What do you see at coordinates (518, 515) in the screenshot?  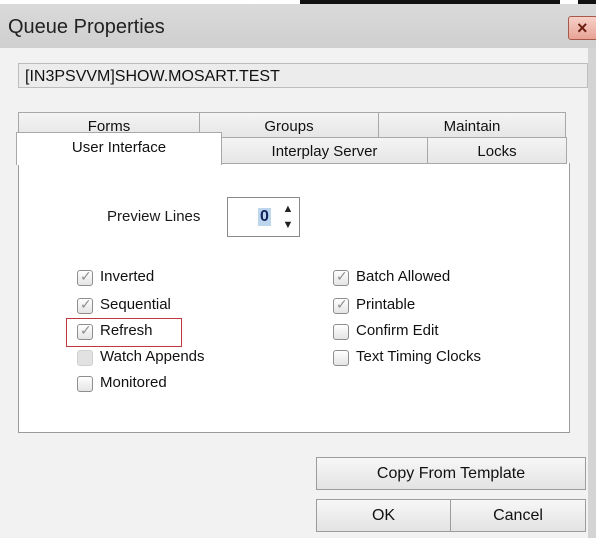 I see `cancel-button: Cancel` at bounding box center [518, 515].